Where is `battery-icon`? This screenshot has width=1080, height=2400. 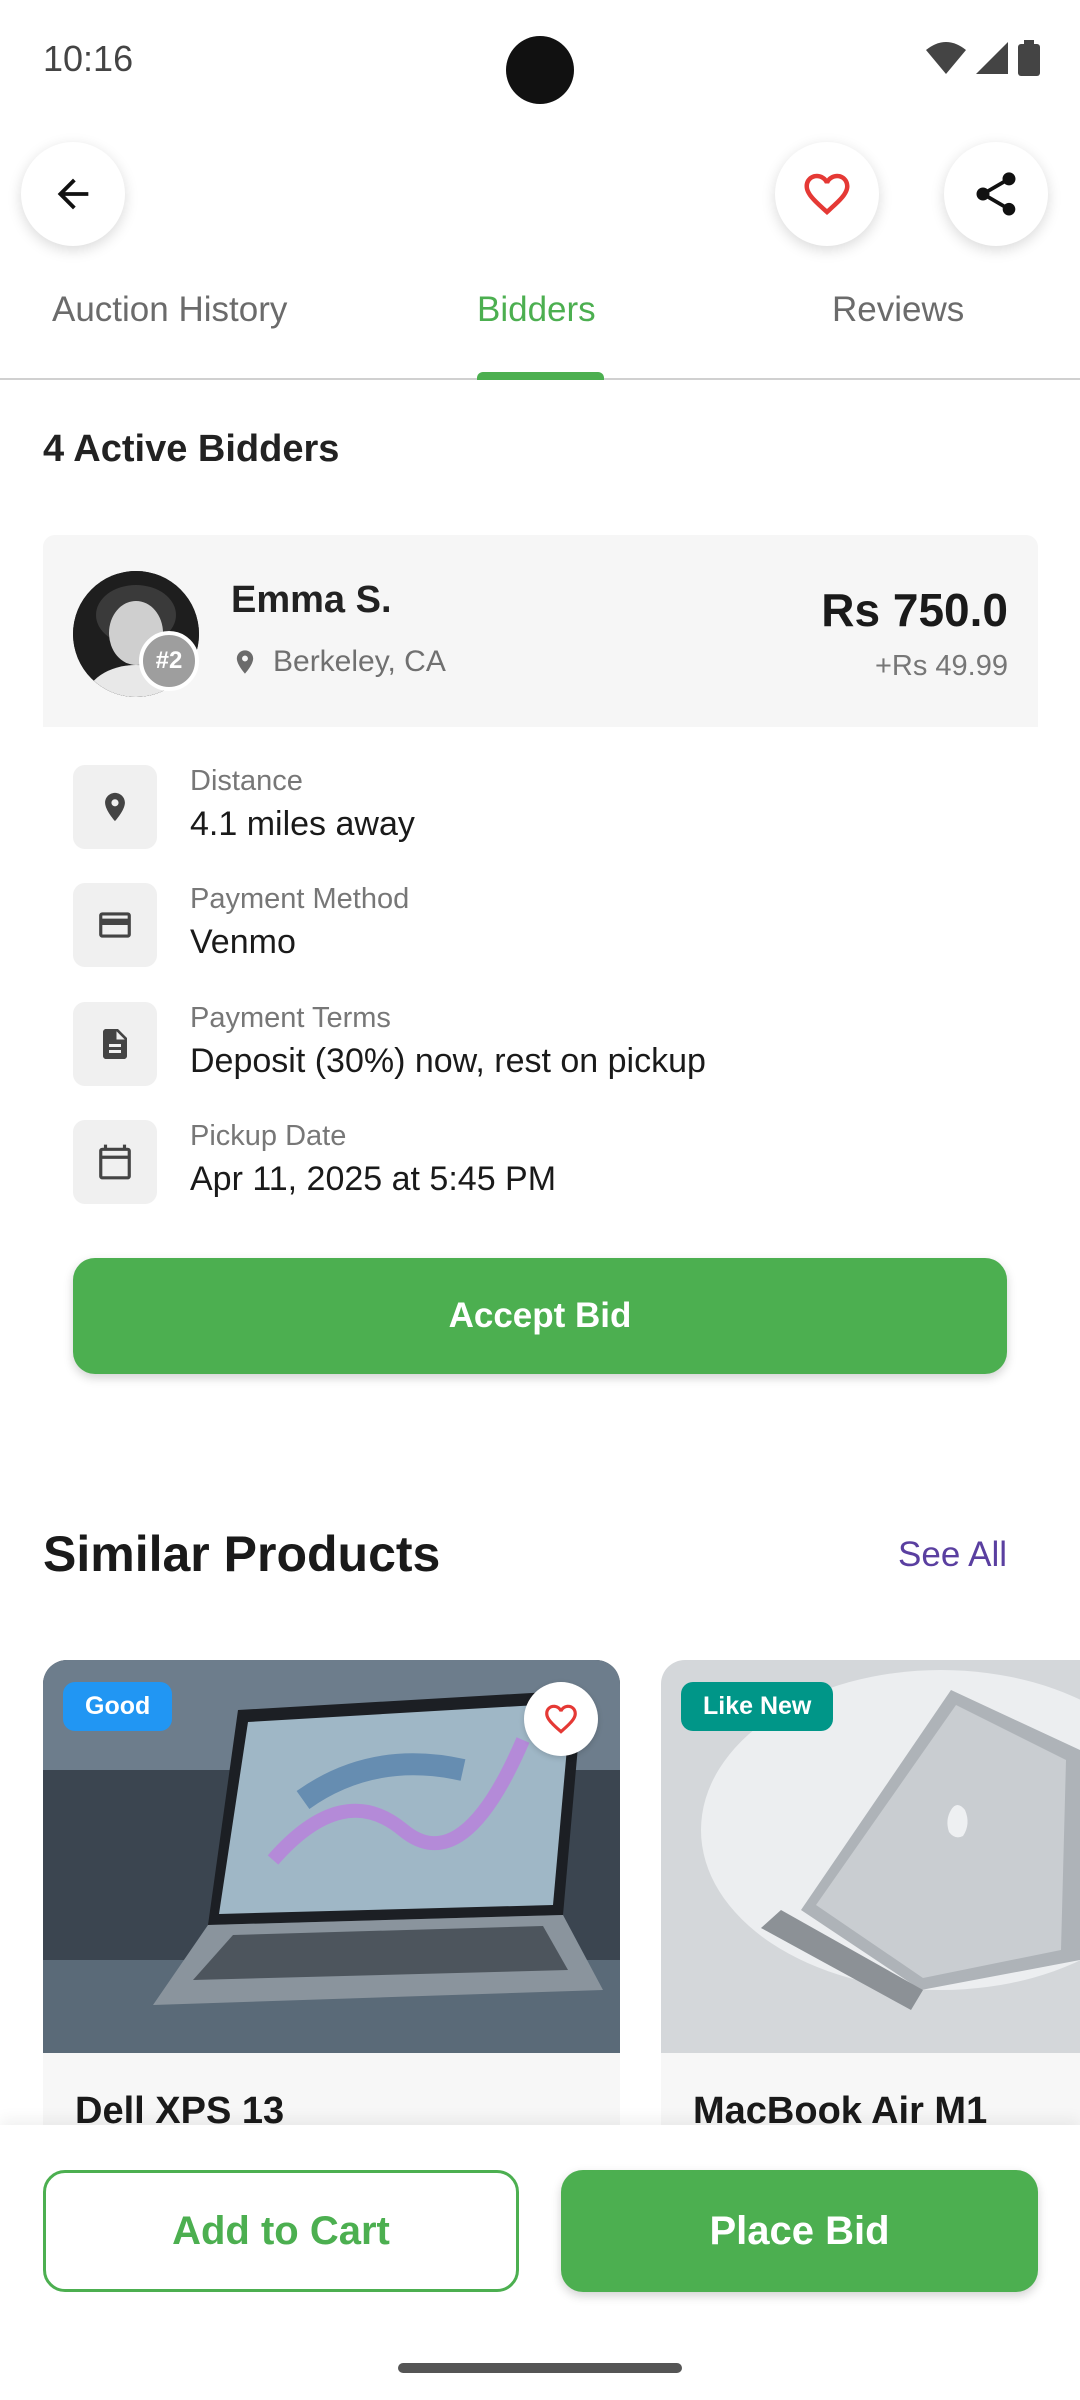 battery-icon is located at coordinates (1029, 58).